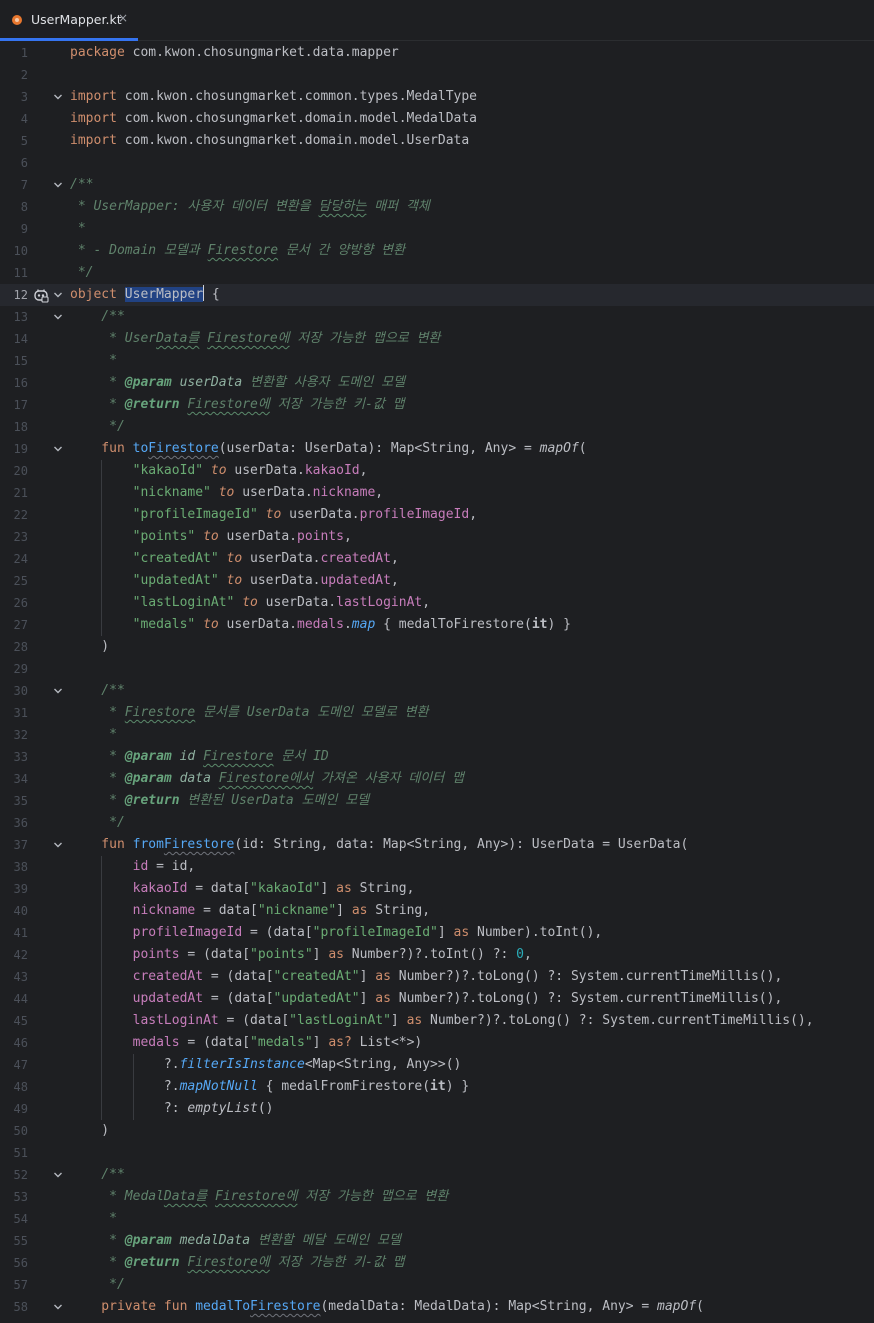 This screenshot has height=1323, width=874. I want to click on code-token: profileImageId, so click(187, 932).